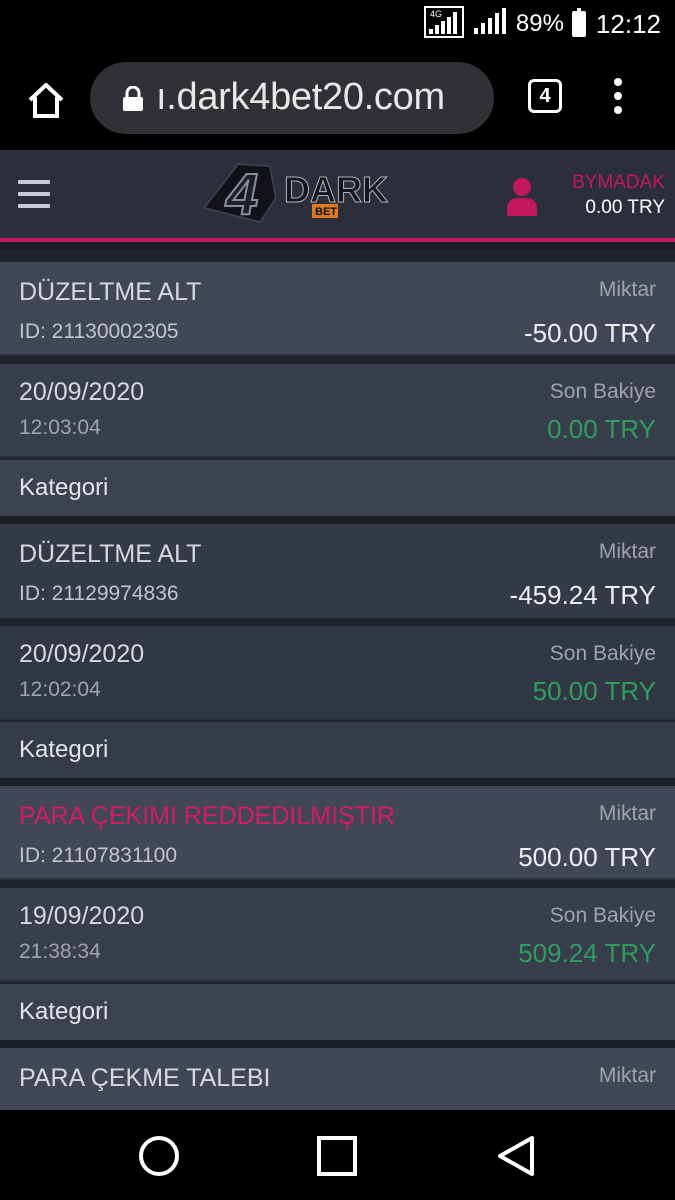 The image size is (675, 1200). Describe the element at coordinates (516, 1158) in the screenshot. I see `nav-back-icon` at that location.